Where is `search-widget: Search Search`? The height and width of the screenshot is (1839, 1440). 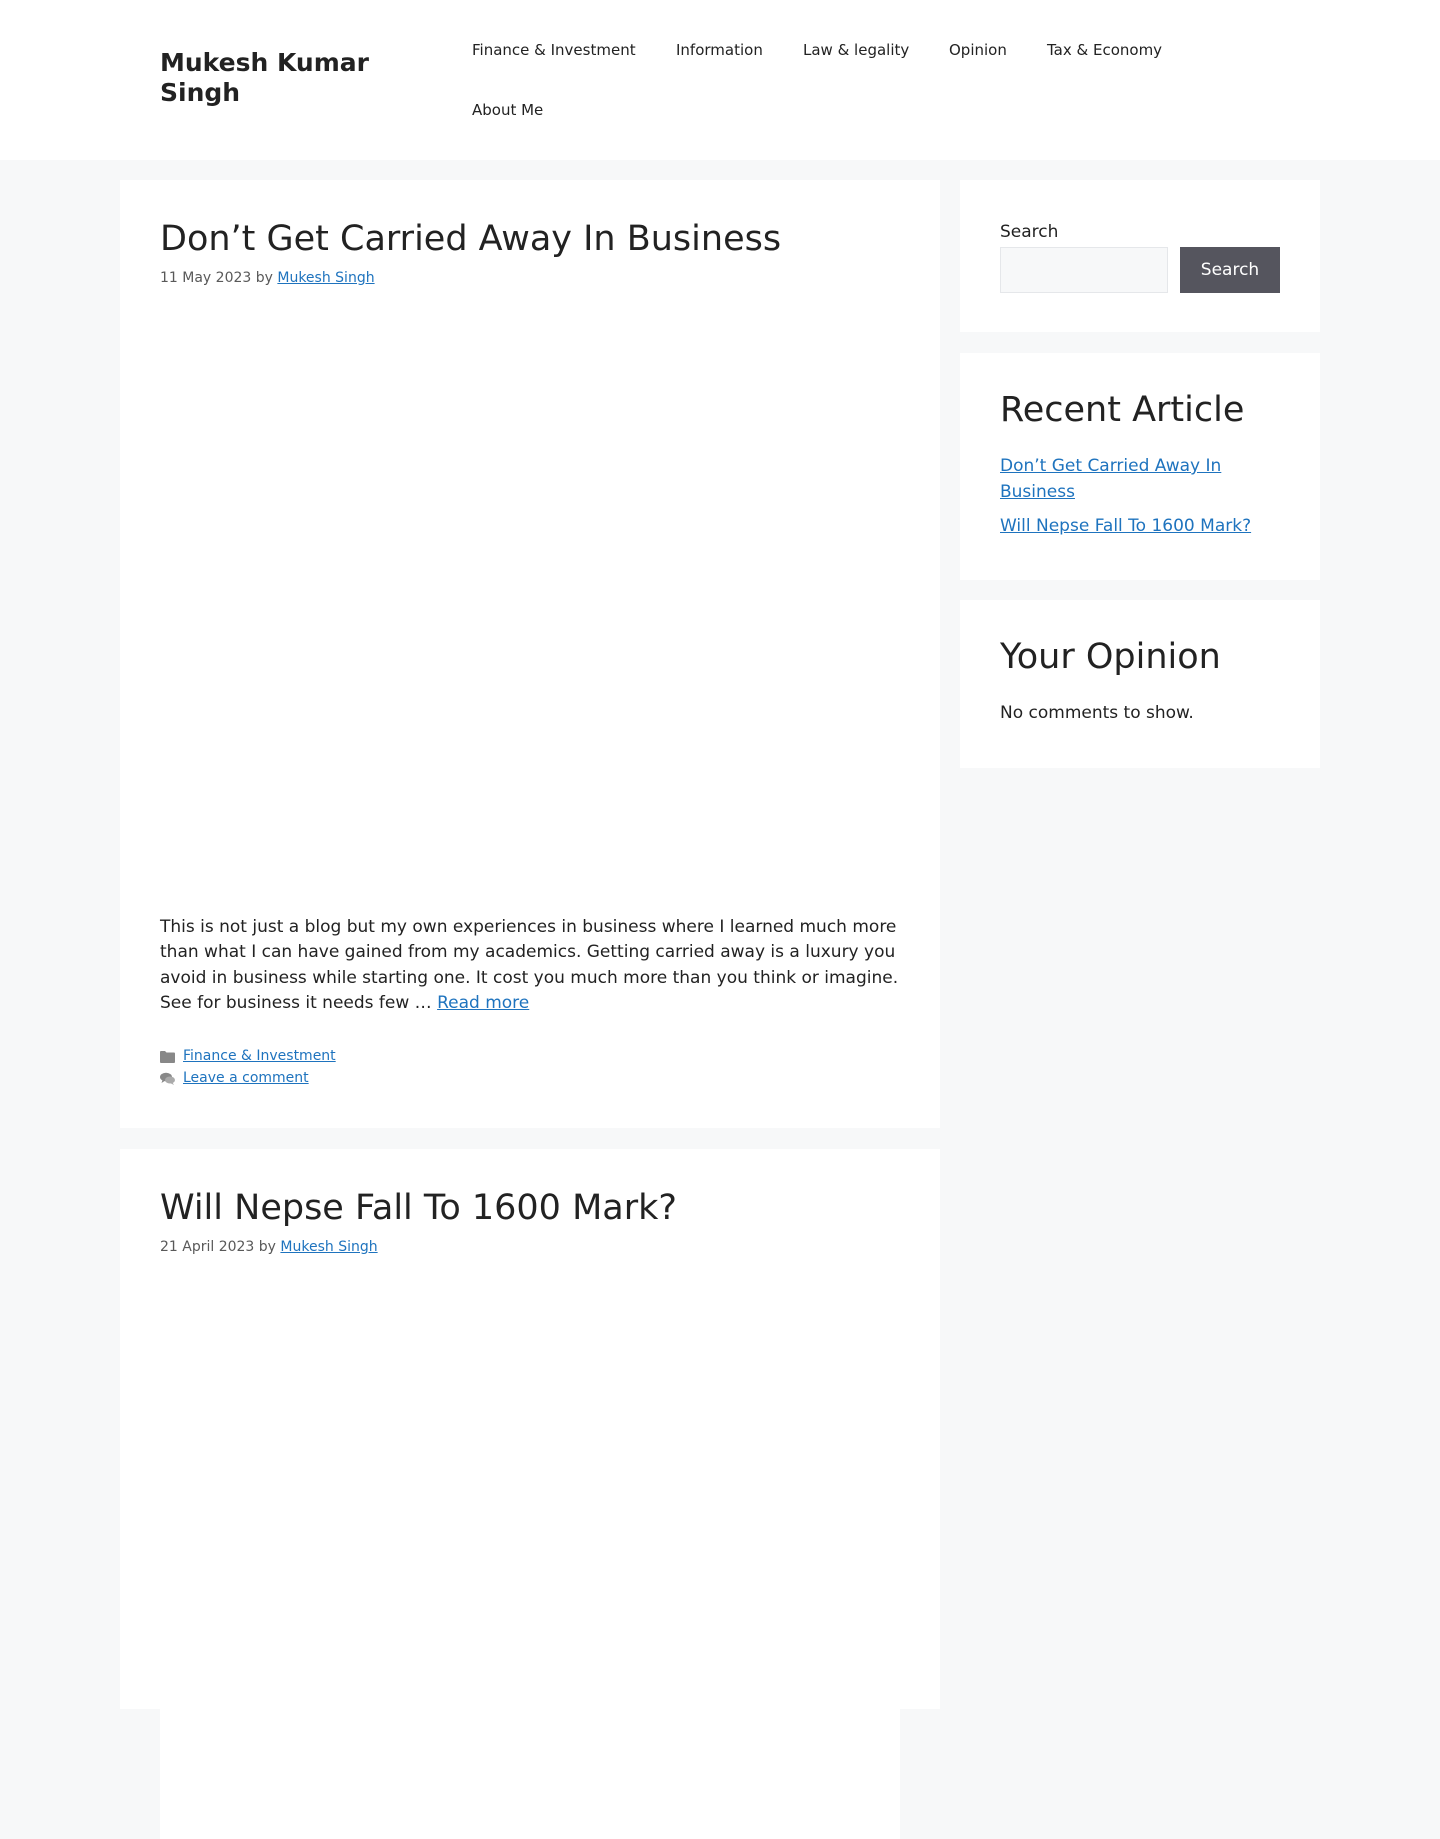 search-widget: Search Search is located at coordinates (1140, 256).